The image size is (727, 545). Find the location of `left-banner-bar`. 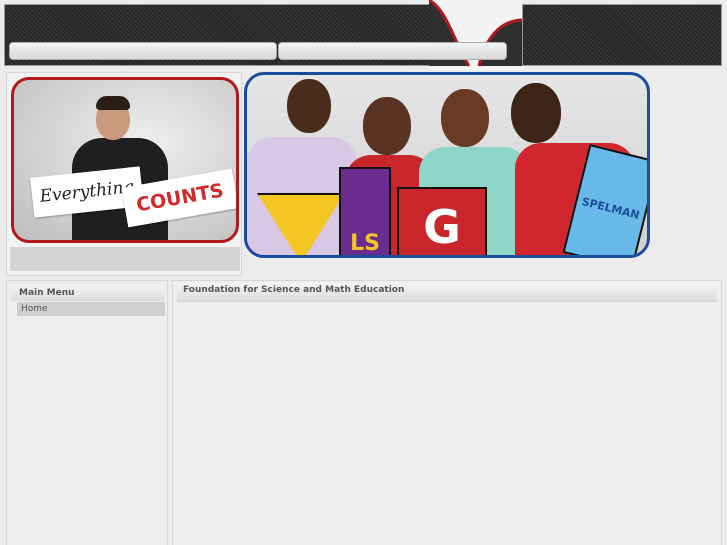

left-banner-bar is located at coordinates (125, 259).